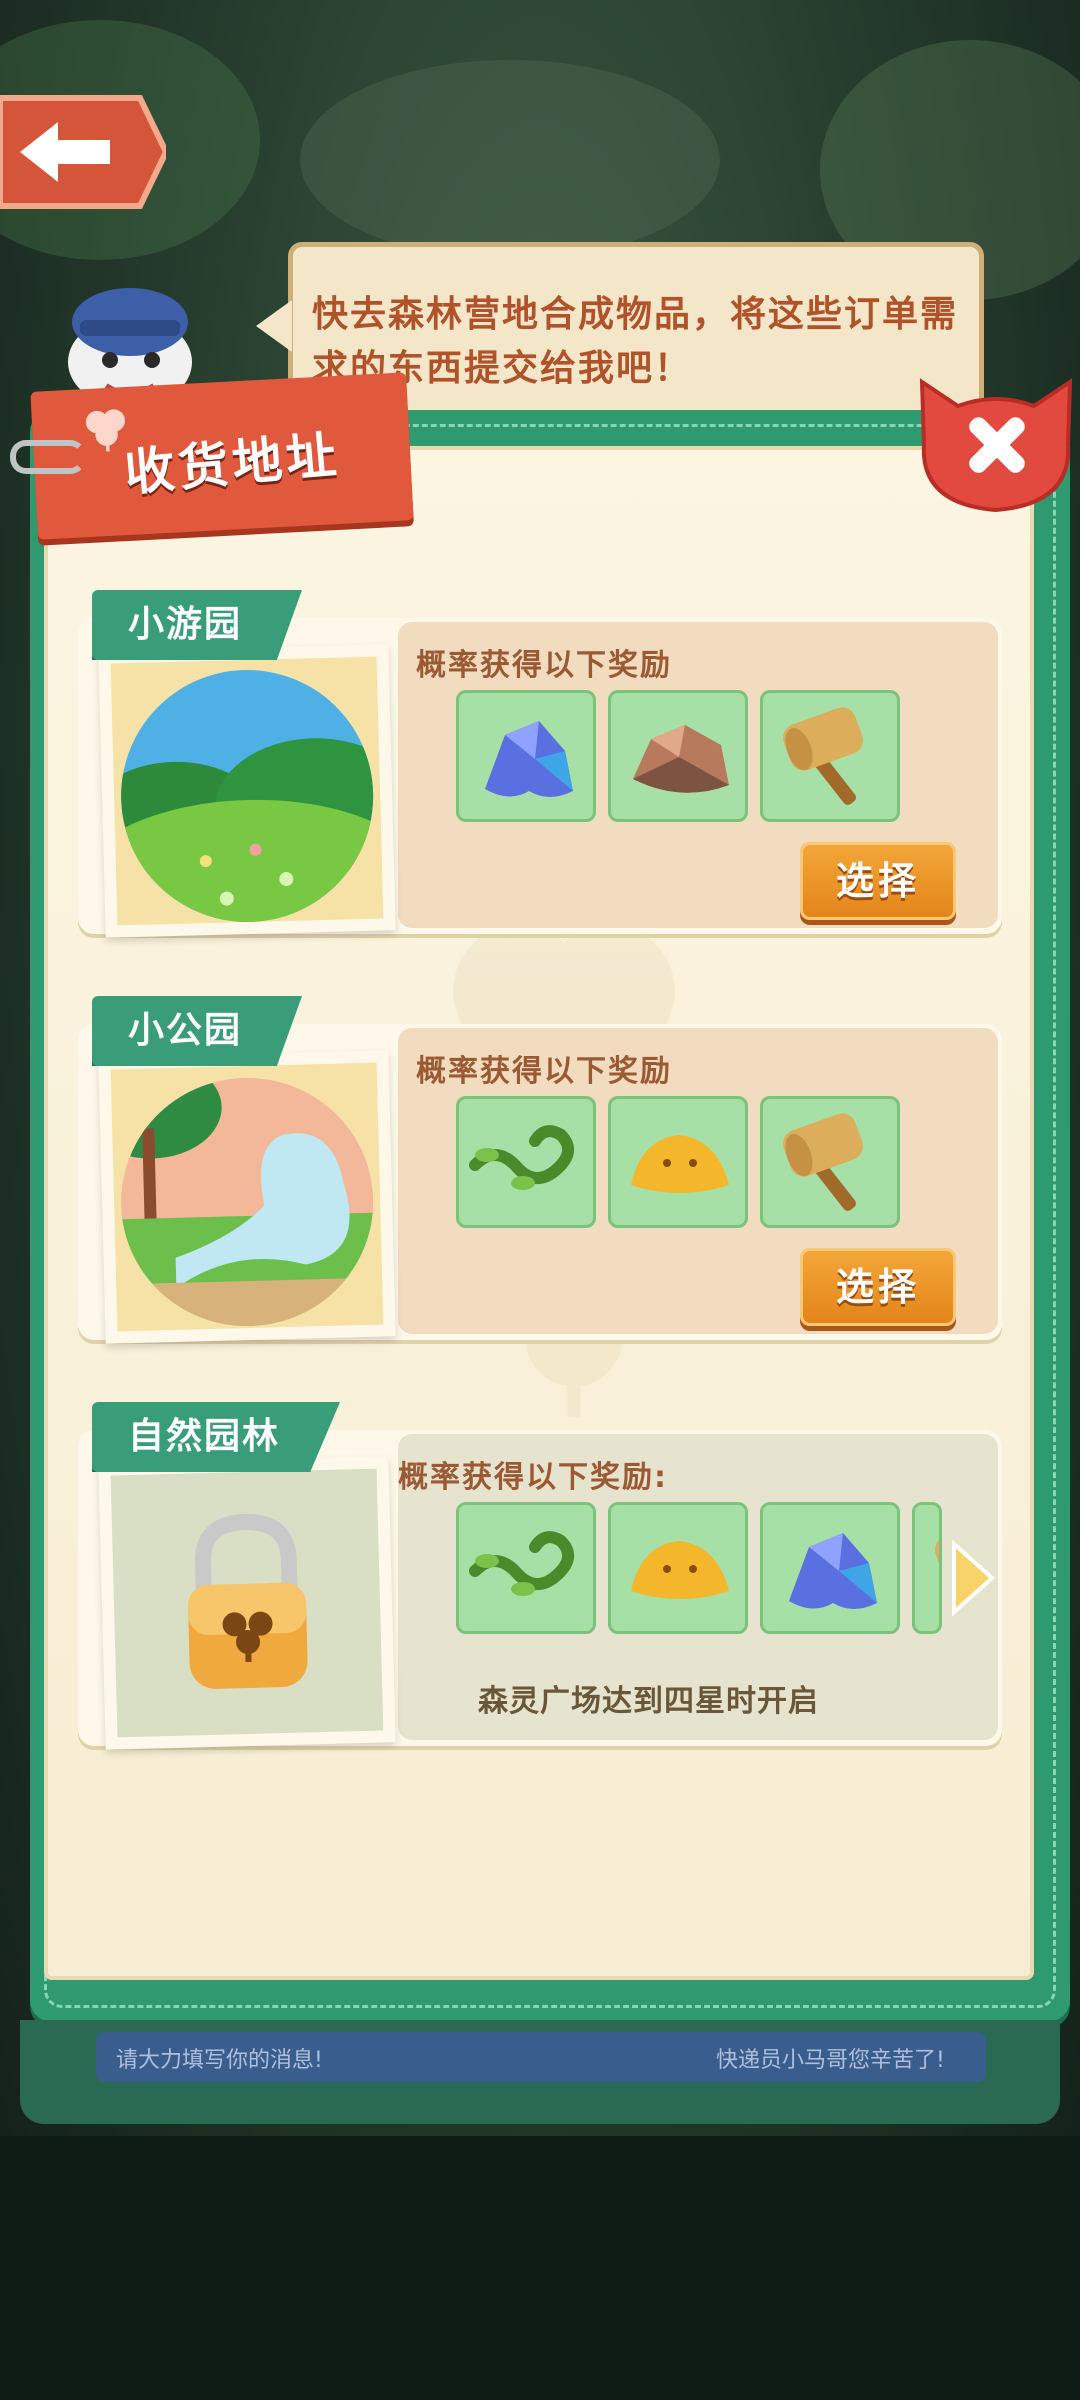 Image resolution: width=1080 pixels, height=2400 pixels. I want to click on location-name: 小公园, so click(185, 1030).